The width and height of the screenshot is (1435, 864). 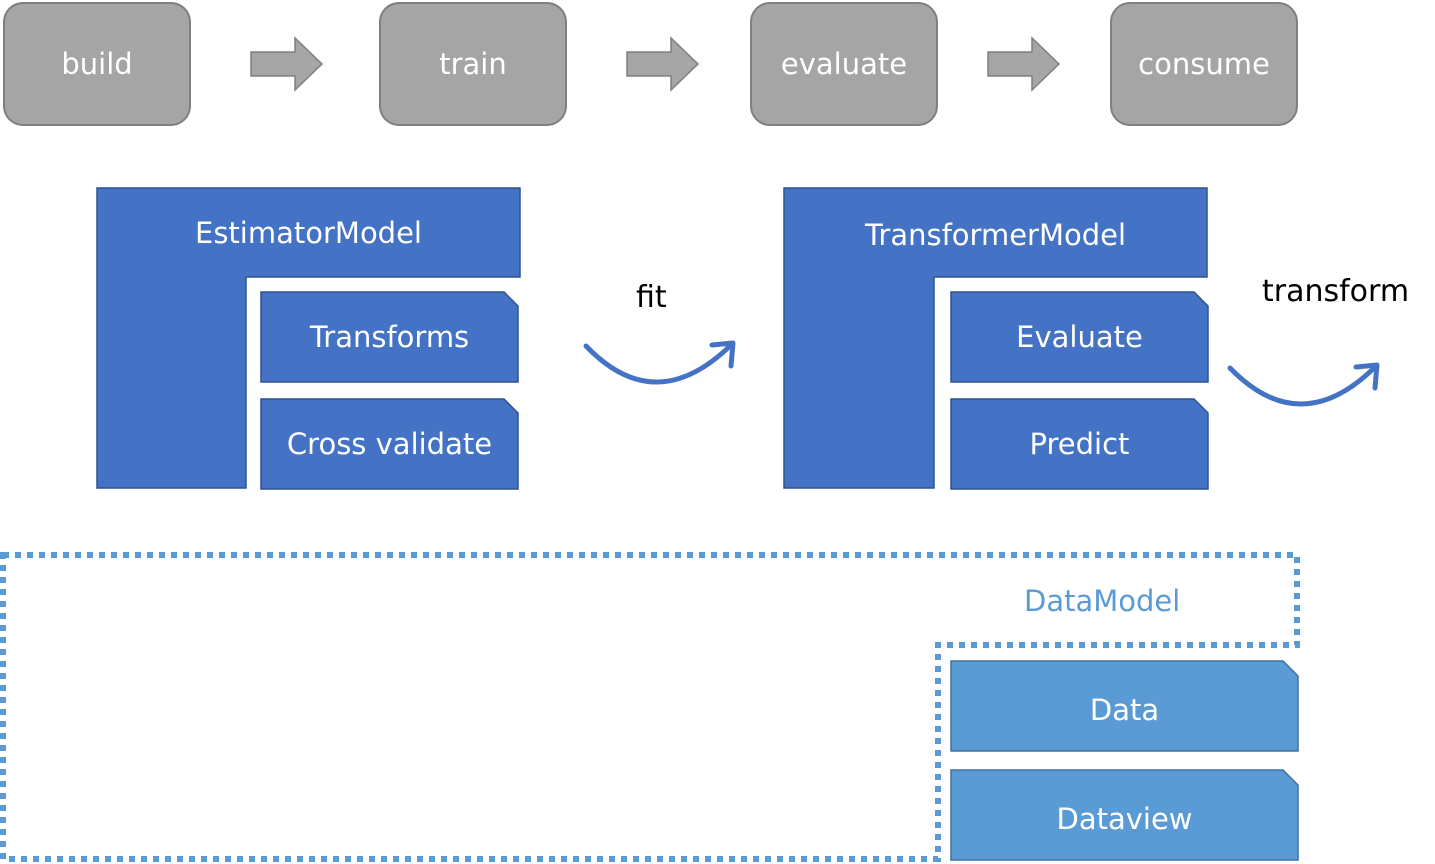 I want to click on arrow-train-evaluate-icon, so click(x=663, y=64).